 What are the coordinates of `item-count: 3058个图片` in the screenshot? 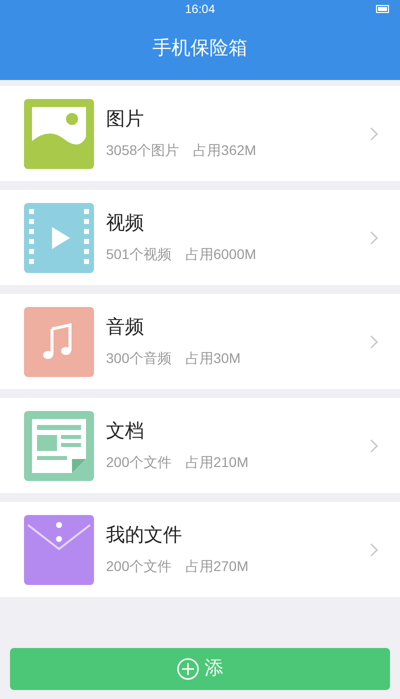 It's located at (143, 150).